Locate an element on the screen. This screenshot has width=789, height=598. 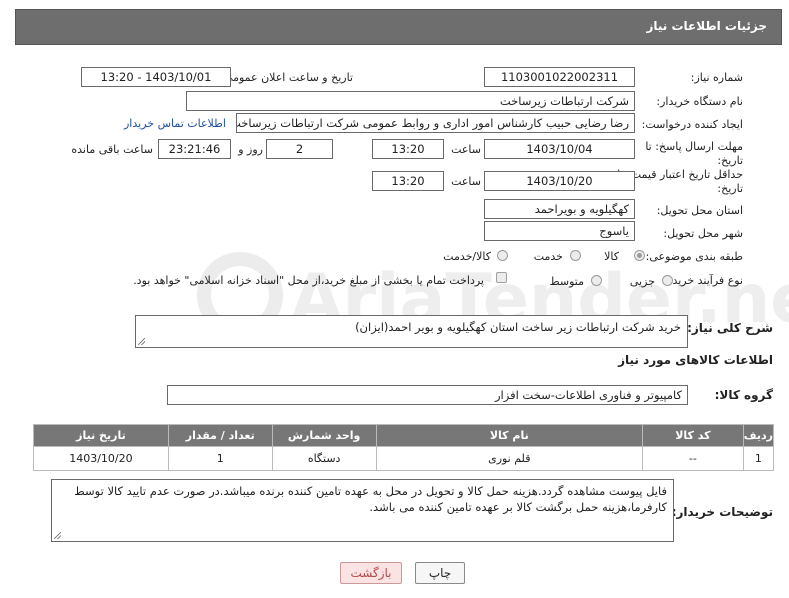
quantity-cell: 1 is located at coordinates (220, 458).